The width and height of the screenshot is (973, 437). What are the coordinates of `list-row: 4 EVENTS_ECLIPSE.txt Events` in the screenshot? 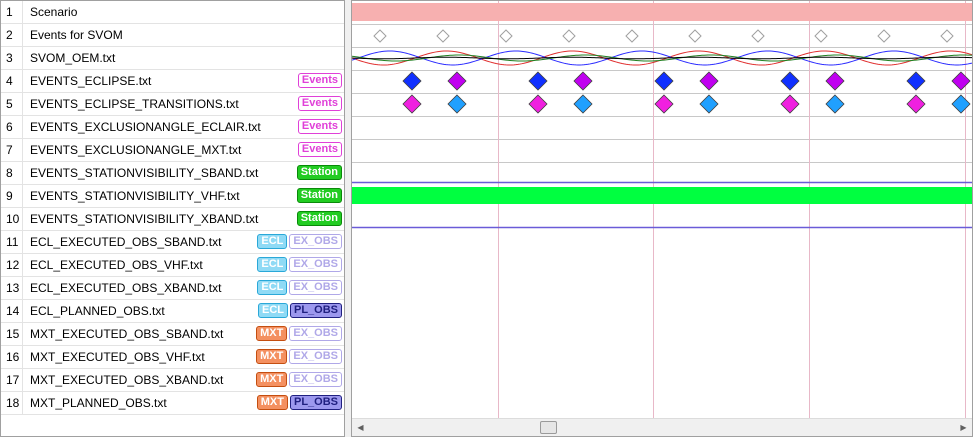 It's located at (172, 81).